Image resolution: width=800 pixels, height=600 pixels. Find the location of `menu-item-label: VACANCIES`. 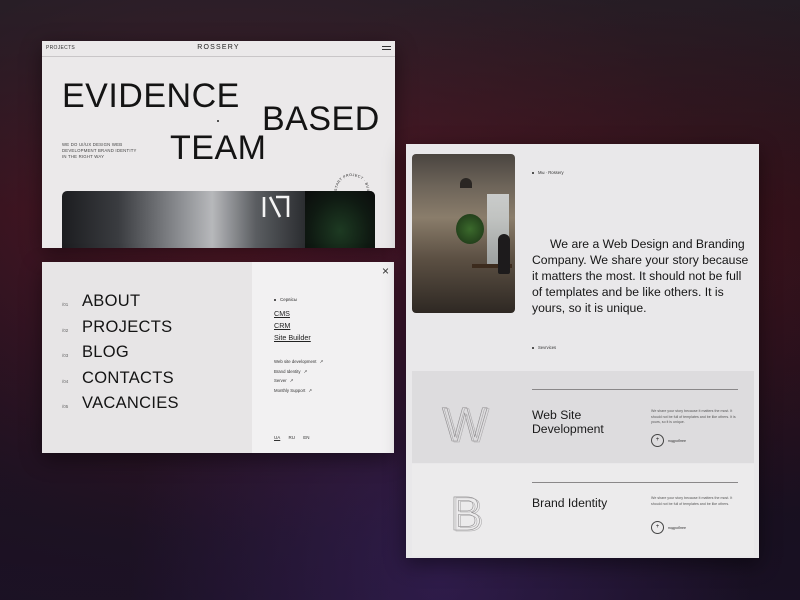

menu-item-label: VACANCIES is located at coordinates (130, 403).